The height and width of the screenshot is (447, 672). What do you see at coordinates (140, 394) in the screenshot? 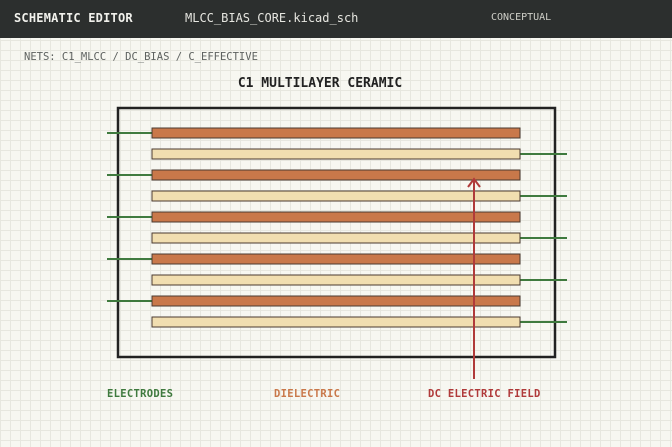
I see `legend-electrodes: ELECTRODES` at bounding box center [140, 394].